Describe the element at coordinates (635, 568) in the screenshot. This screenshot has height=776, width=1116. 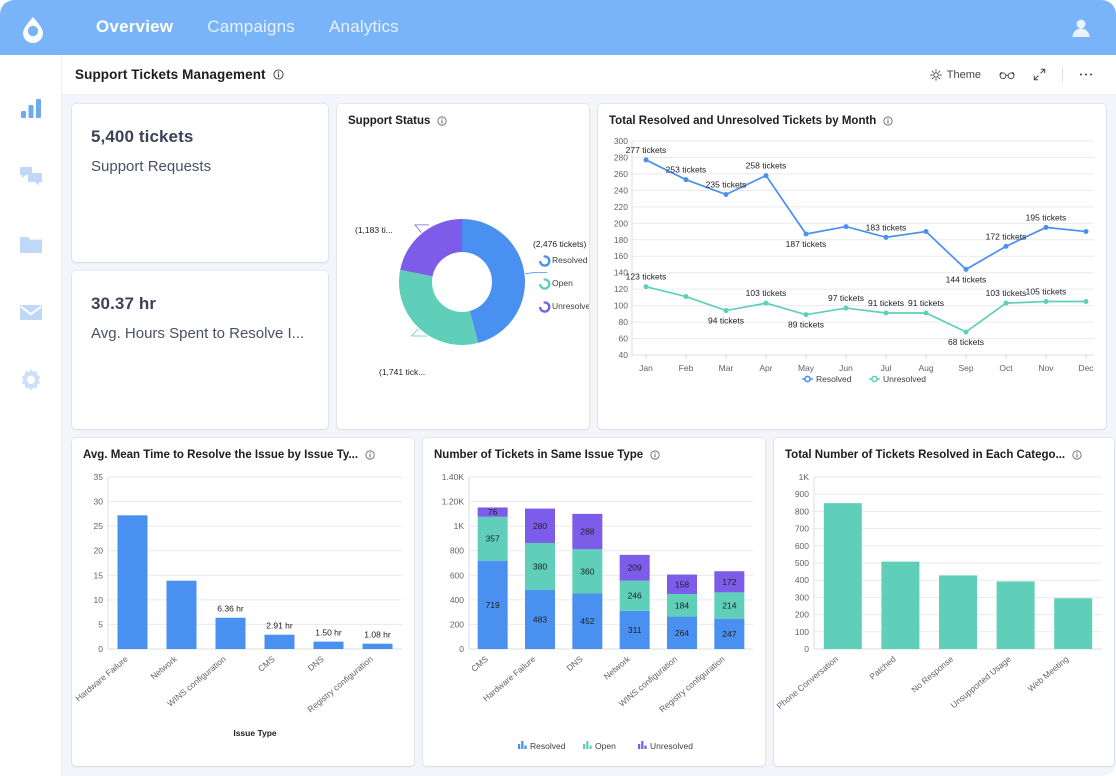
I see `data-label: 209` at that location.